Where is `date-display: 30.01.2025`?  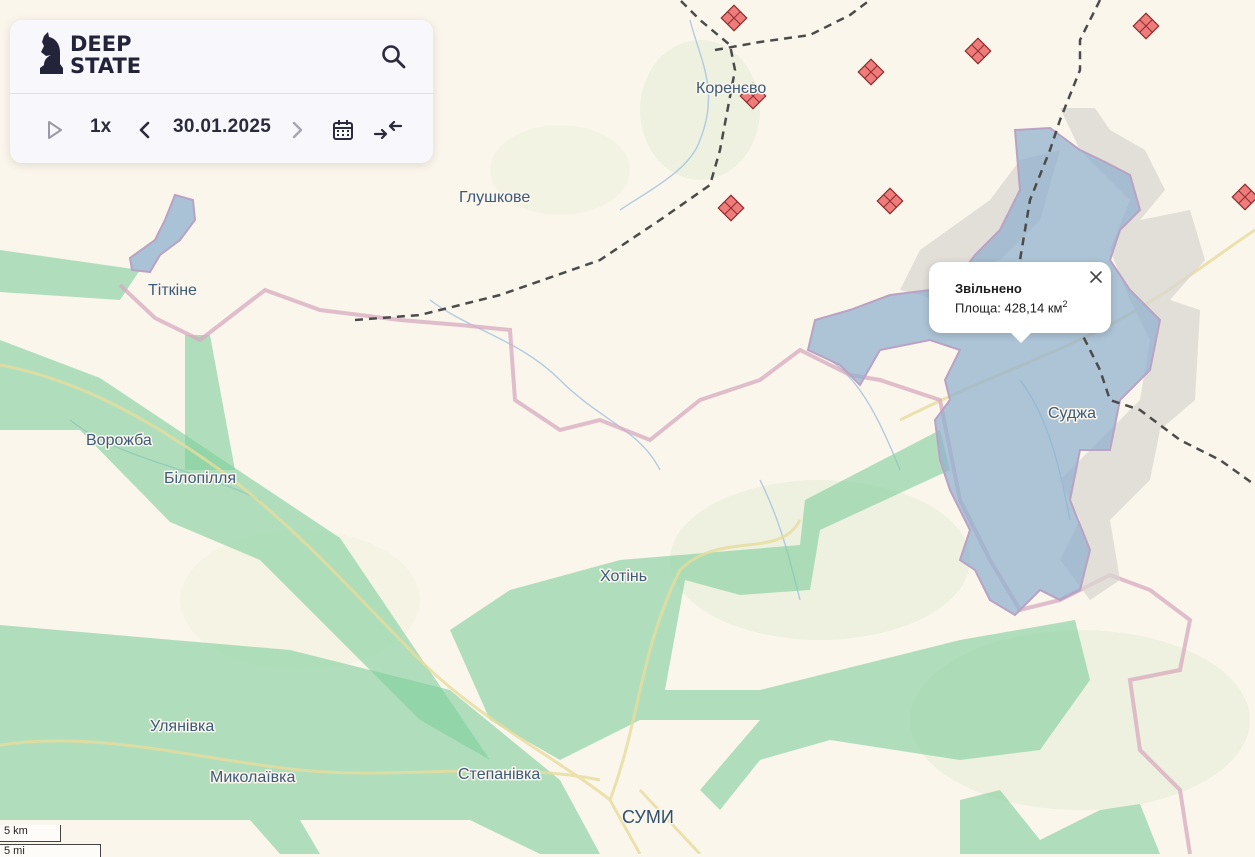 date-display: 30.01.2025 is located at coordinates (222, 127).